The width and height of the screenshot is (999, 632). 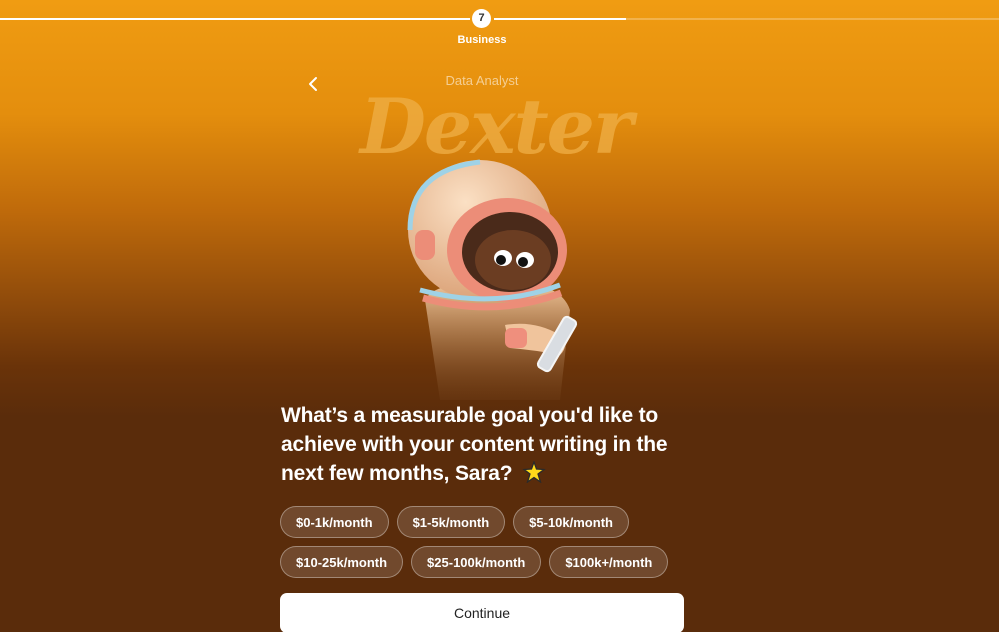 I want to click on sparkle-star-icon, so click(x=534, y=475).